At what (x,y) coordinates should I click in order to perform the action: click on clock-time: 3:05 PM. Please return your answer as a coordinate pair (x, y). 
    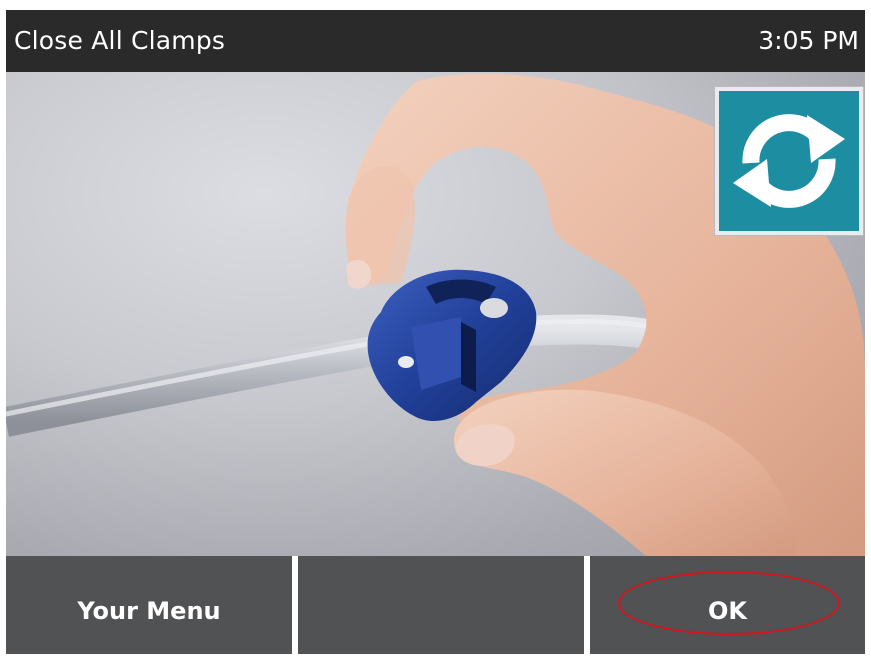
    Looking at the image, I should click on (808, 40).